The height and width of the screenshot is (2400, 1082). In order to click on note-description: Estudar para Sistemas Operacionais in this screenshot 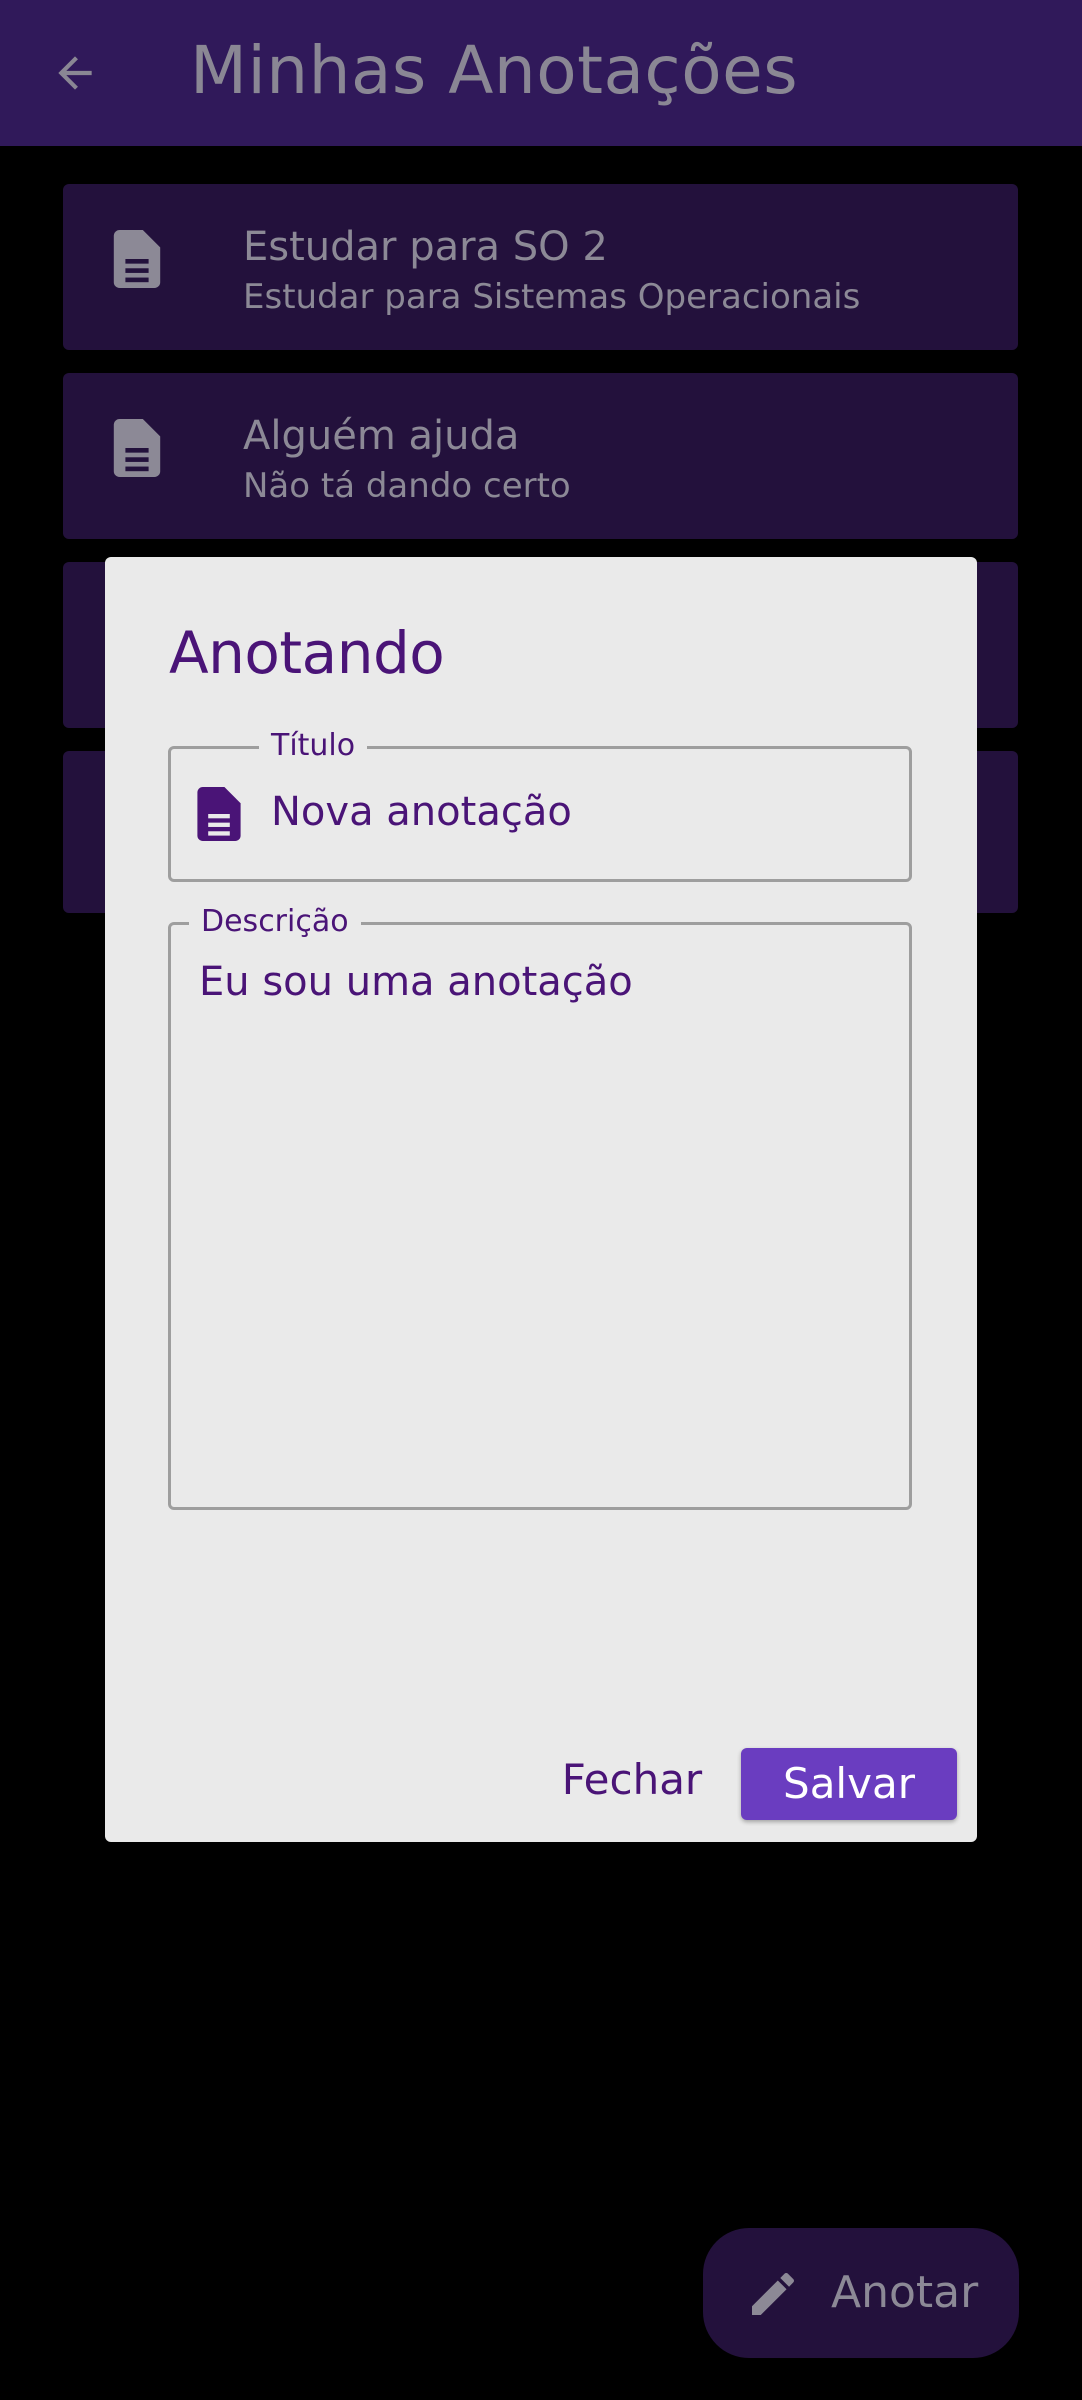, I will do `click(552, 297)`.